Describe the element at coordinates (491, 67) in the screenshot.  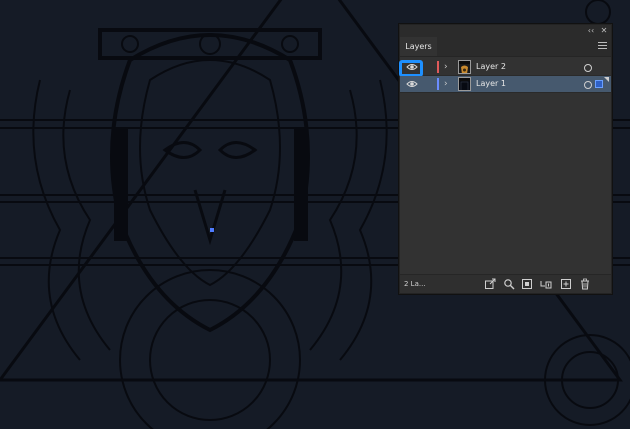
I see `layer-name: Layer 2` at that location.